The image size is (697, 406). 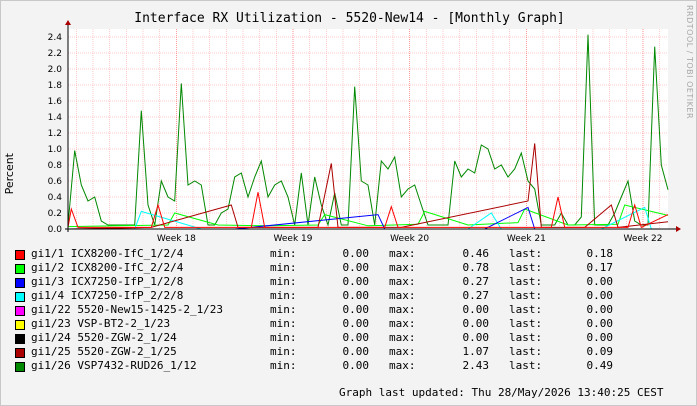 I want to click on x-tick-label: Week 20, so click(x=409, y=239).